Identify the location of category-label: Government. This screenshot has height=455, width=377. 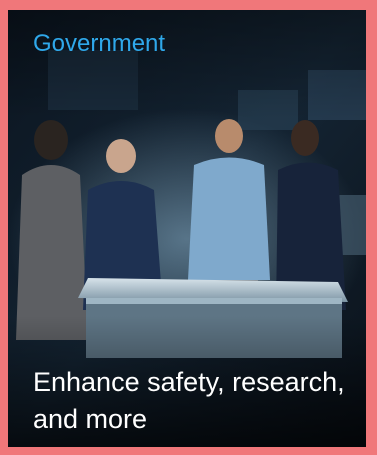
(99, 43).